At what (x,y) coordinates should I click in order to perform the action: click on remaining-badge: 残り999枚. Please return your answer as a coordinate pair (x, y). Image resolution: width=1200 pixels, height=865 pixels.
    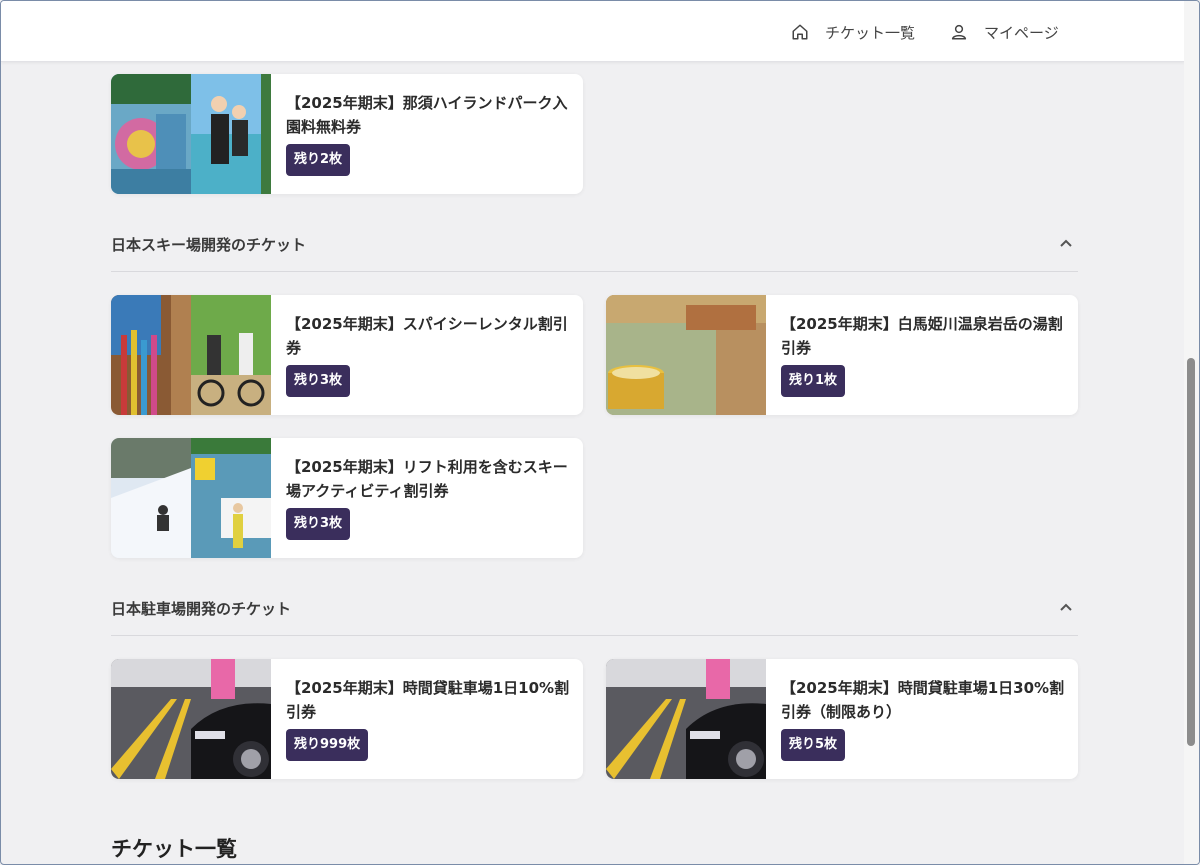
    Looking at the image, I should click on (327, 745).